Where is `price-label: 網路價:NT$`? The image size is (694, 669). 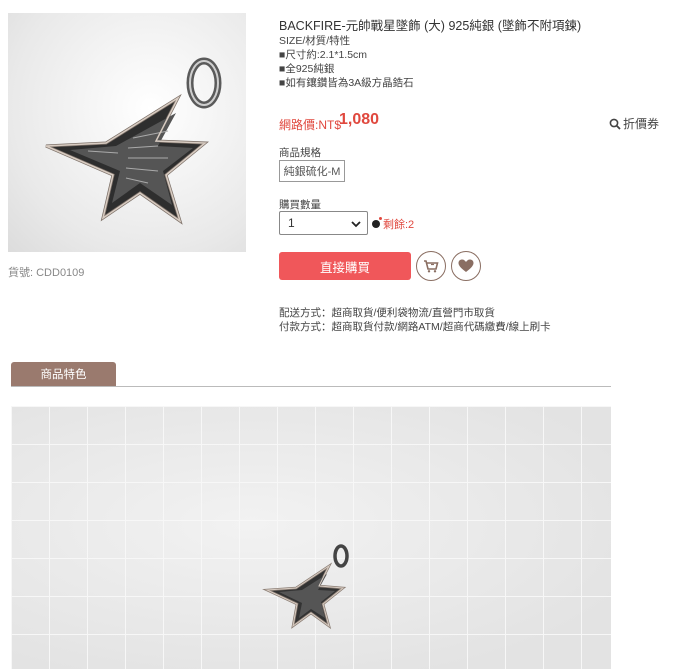
price-label: 網路價:NT$ is located at coordinates (310, 125).